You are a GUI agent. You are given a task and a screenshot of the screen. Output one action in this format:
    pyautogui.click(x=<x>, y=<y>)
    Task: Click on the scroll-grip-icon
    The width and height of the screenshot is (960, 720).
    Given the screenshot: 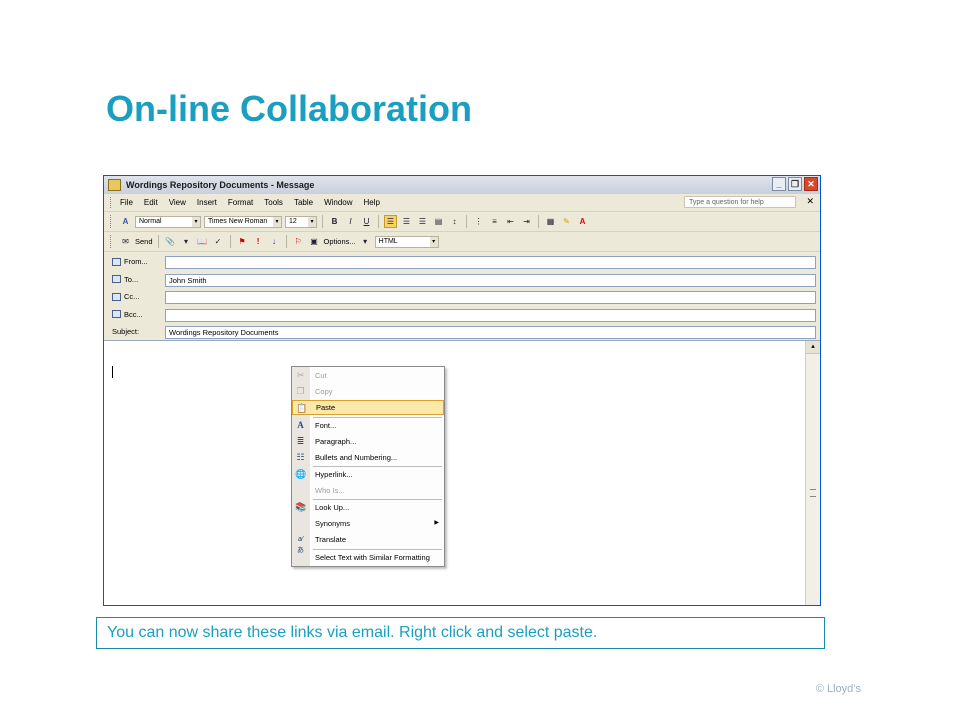 What is the action you would take?
    pyautogui.click(x=813, y=493)
    